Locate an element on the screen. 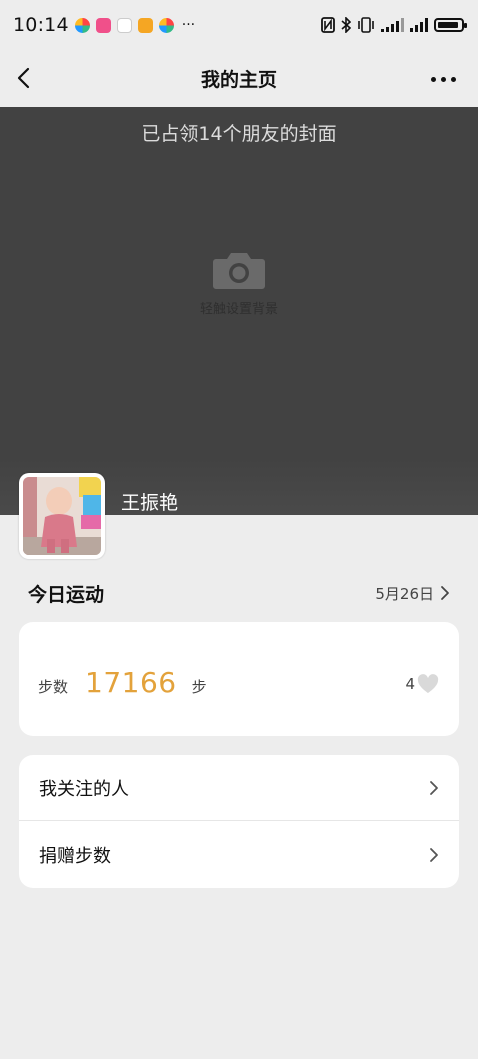 This screenshot has width=478, height=1059. more-dots-icon is located at coordinates (443, 79).